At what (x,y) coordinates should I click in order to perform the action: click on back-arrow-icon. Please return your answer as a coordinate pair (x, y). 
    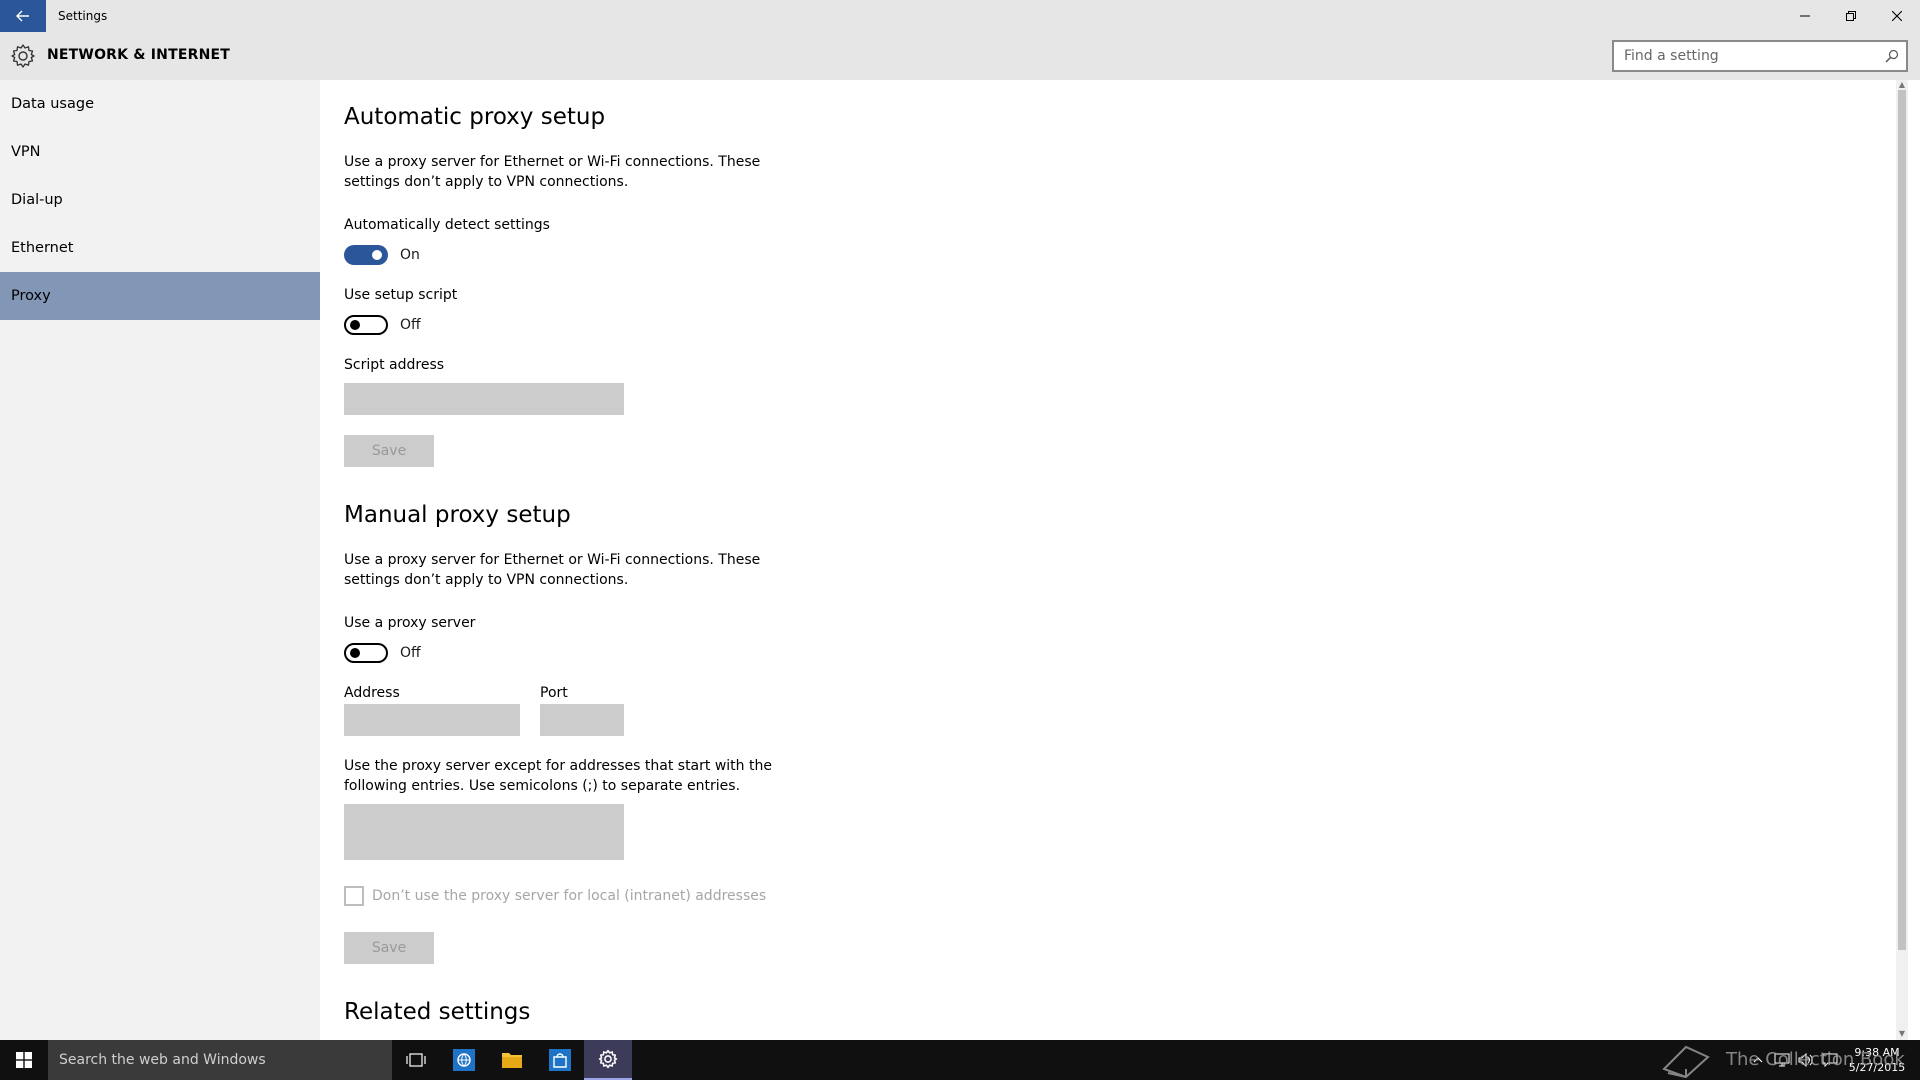
    Looking at the image, I should click on (22, 16).